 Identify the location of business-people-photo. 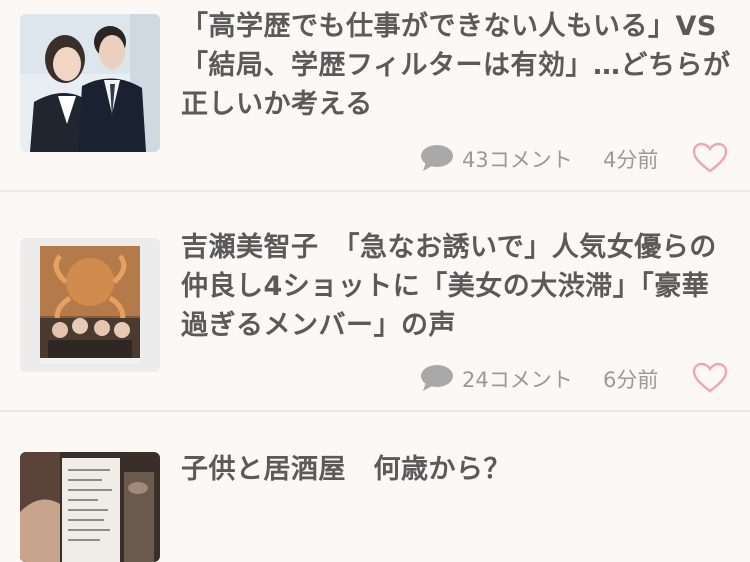
(90, 83).